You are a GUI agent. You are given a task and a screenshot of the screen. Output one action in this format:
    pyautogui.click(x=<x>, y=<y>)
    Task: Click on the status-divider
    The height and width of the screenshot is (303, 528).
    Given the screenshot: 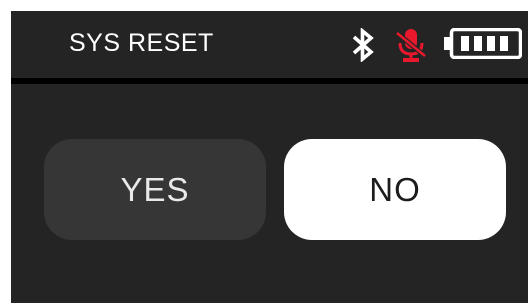 What is the action you would take?
    pyautogui.click(x=269, y=81)
    